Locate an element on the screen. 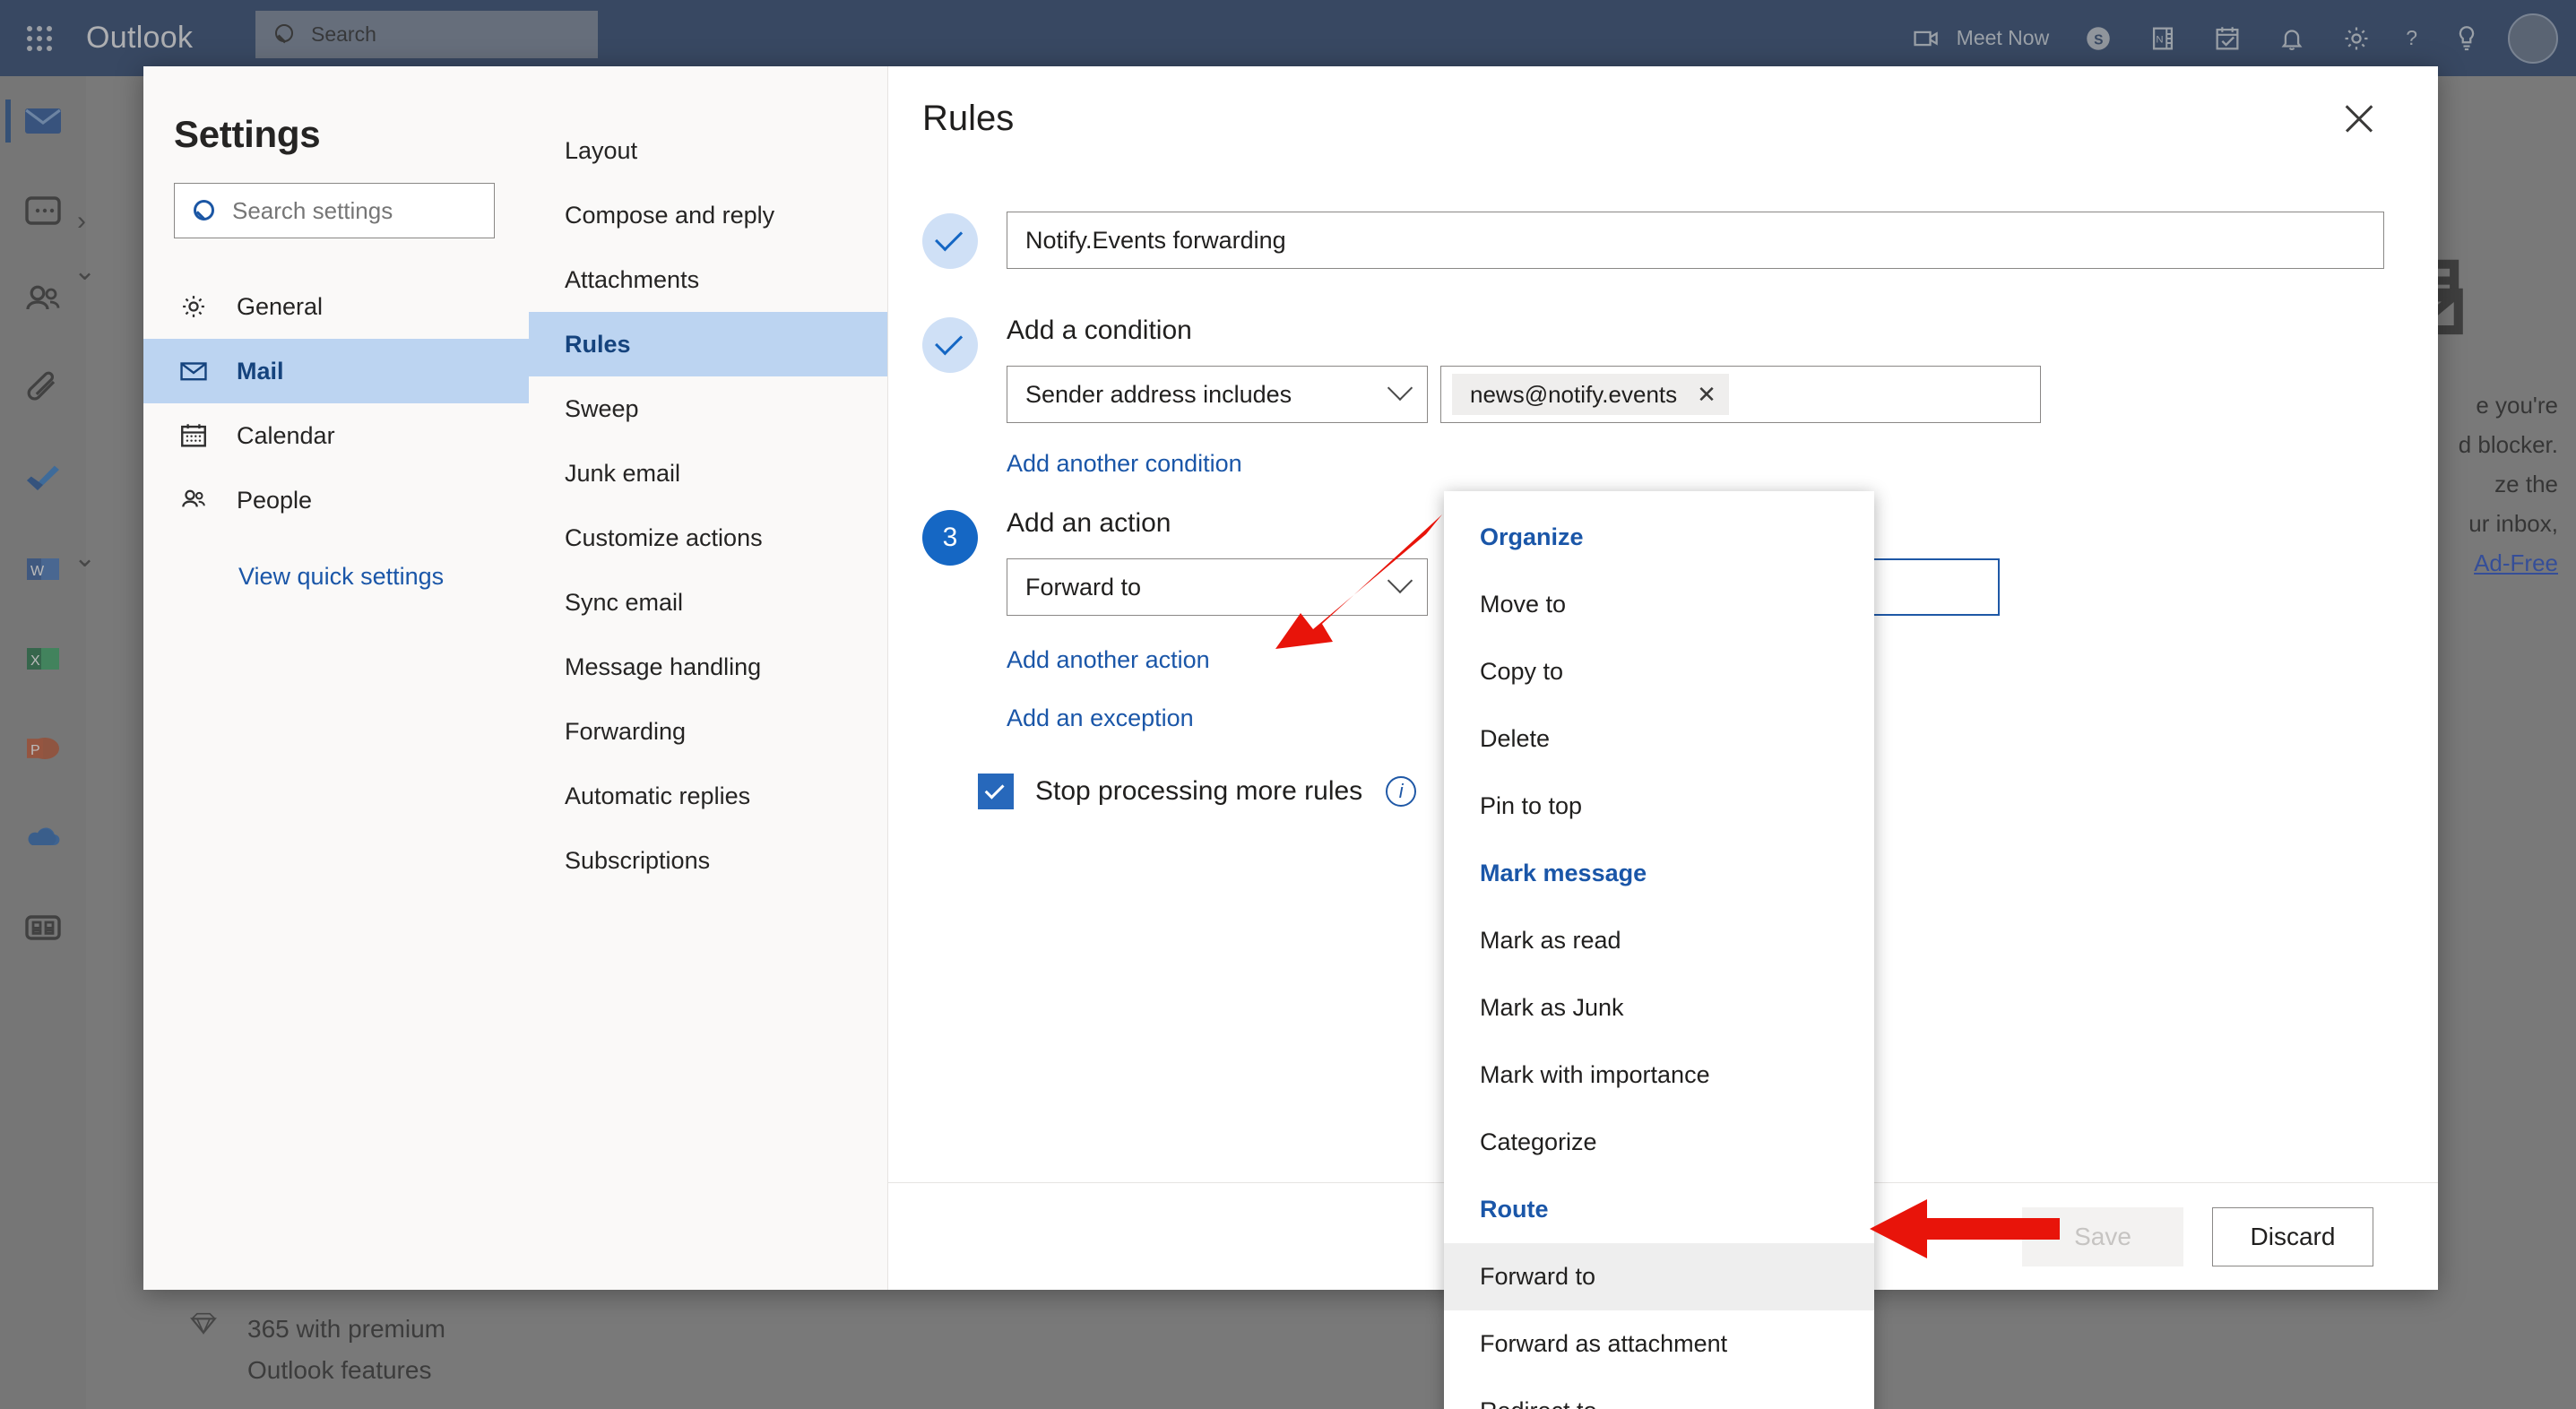 The height and width of the screenshot is (1409, 2576). chevron-down-icon is located at coordinates (1400, 388).